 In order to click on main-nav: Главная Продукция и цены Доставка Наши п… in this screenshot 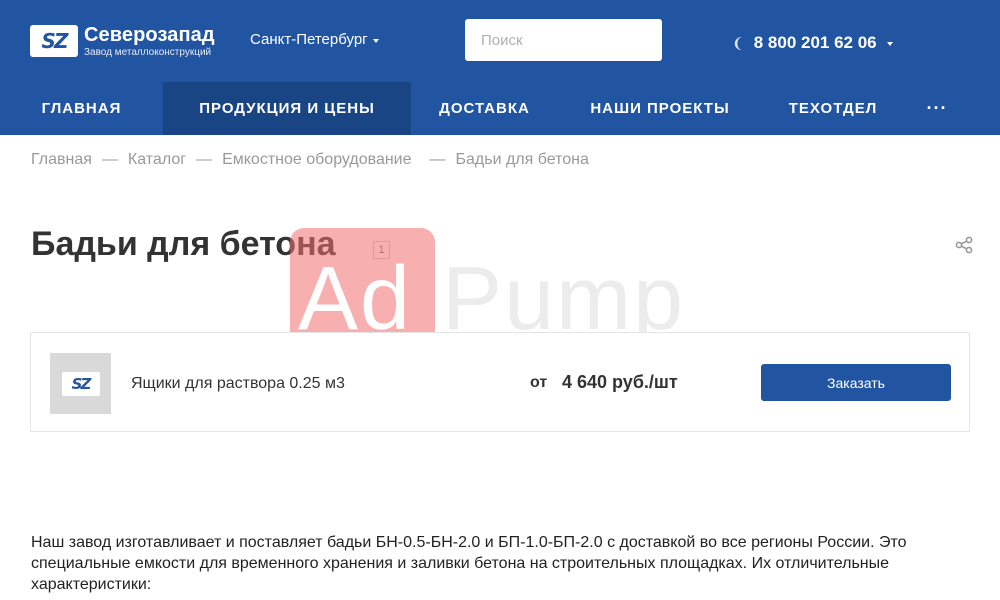, I will do `click(500, 108)`.